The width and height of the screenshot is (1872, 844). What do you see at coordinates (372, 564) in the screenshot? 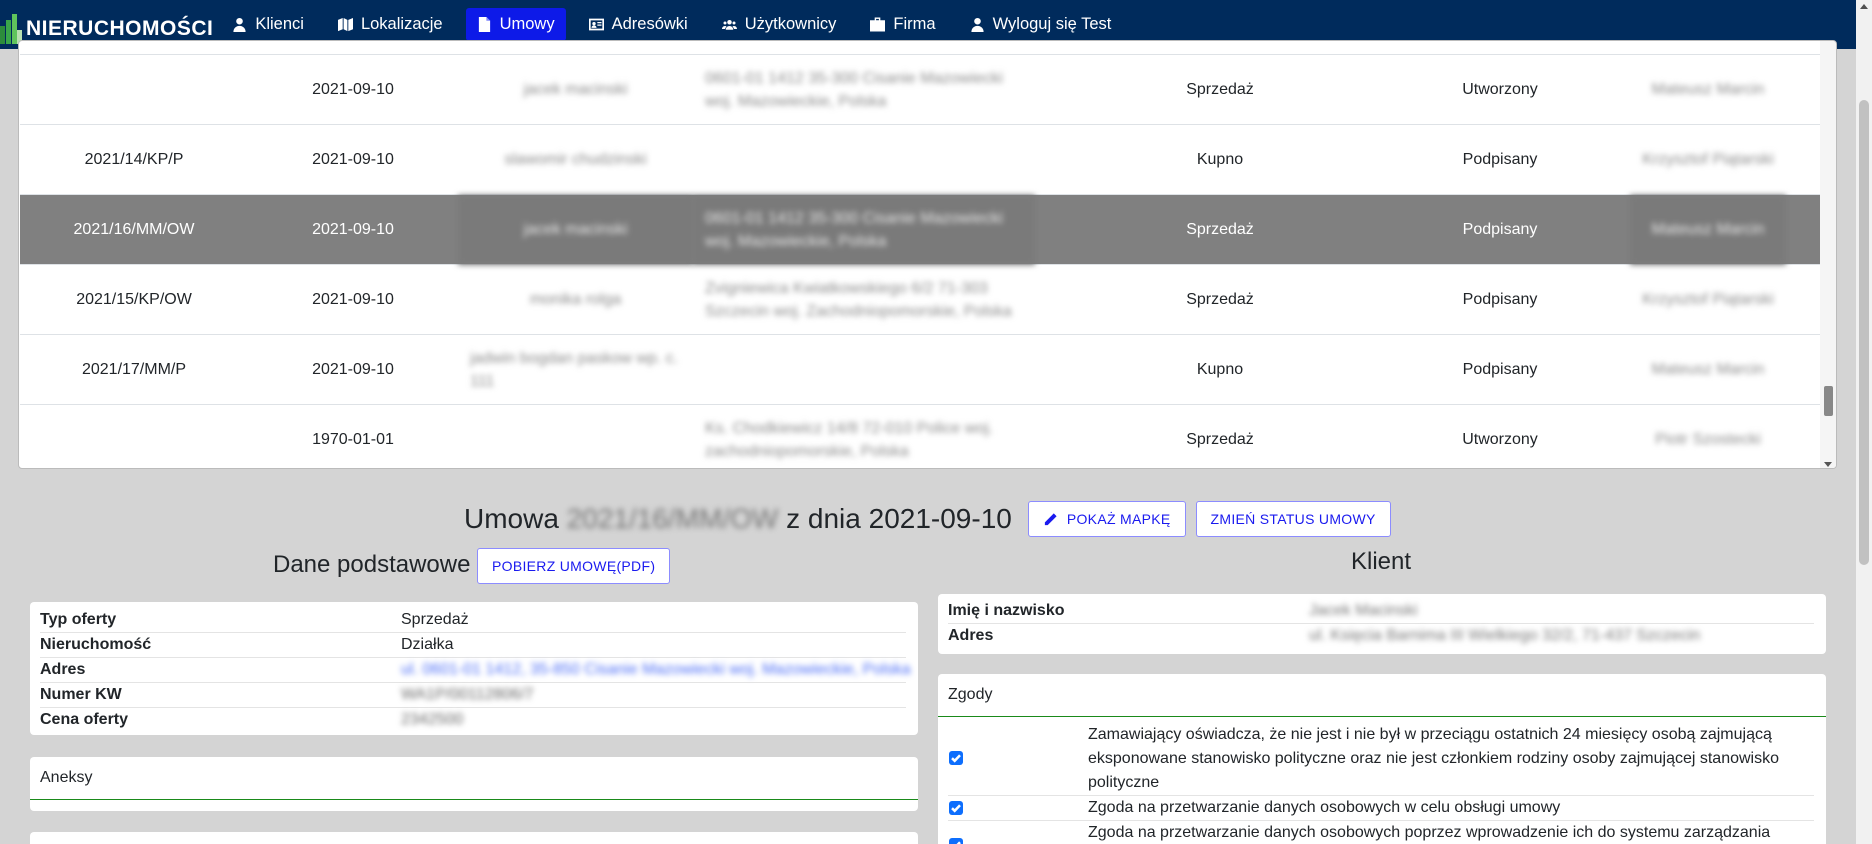
I see `basic-data-heading: Dane podstawowe` at bounding box center [372, 564].